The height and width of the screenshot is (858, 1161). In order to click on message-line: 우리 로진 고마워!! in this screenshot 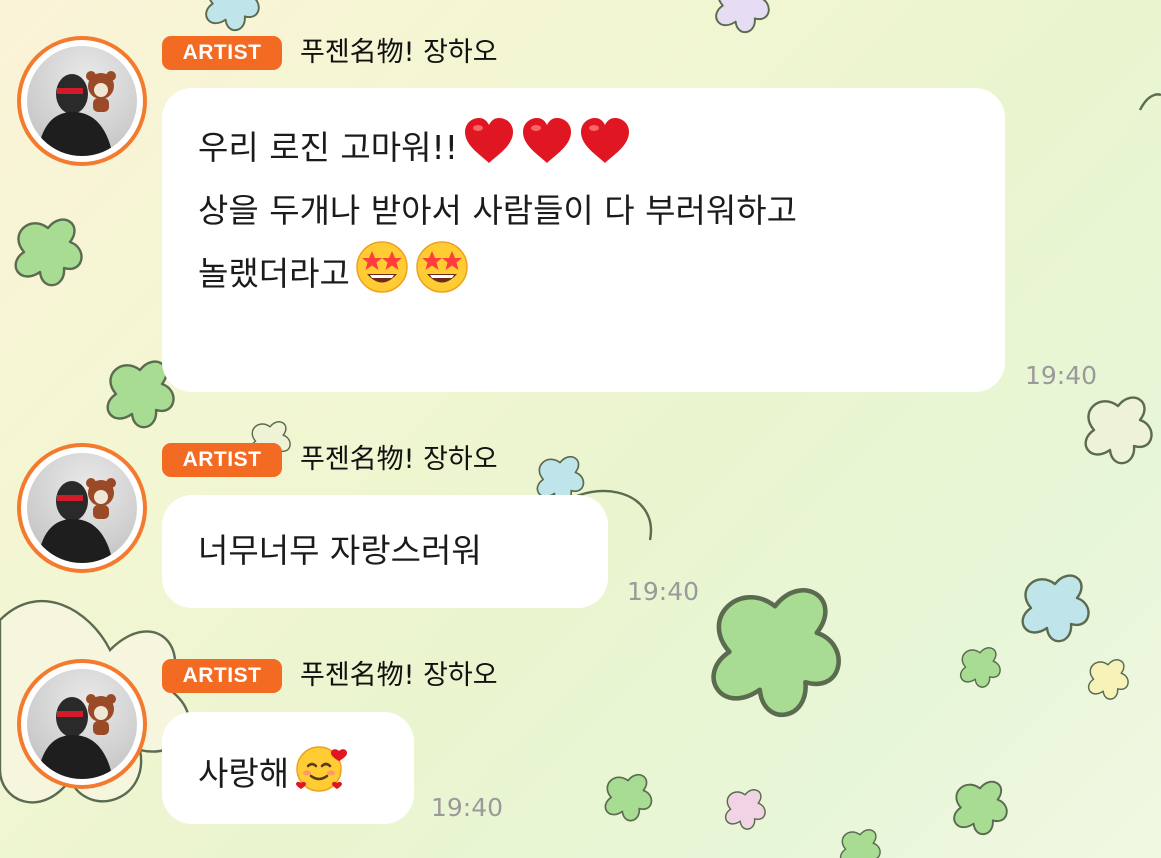, I will do `click(583, 149)`.